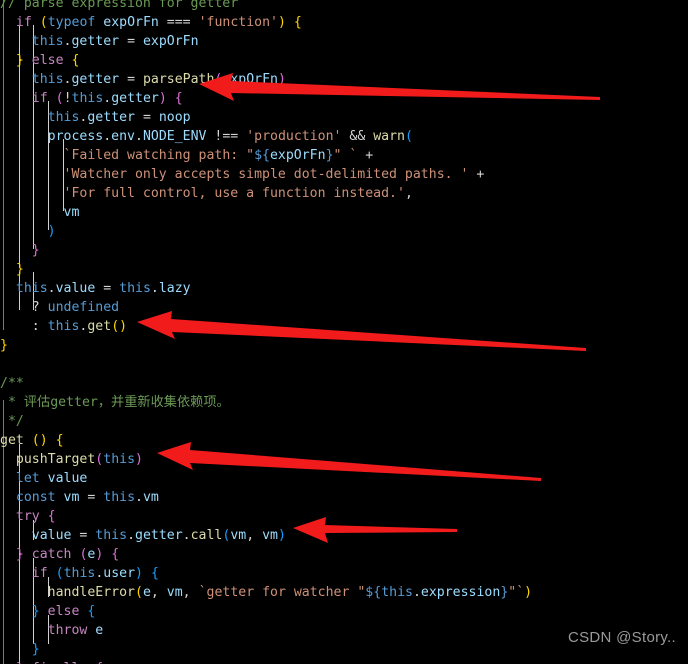 This screenshot has width=688, height=664. Describe the element at coordinates (344, 573) in the screenshot. I see `code-line: if (this.user) {` at that location.